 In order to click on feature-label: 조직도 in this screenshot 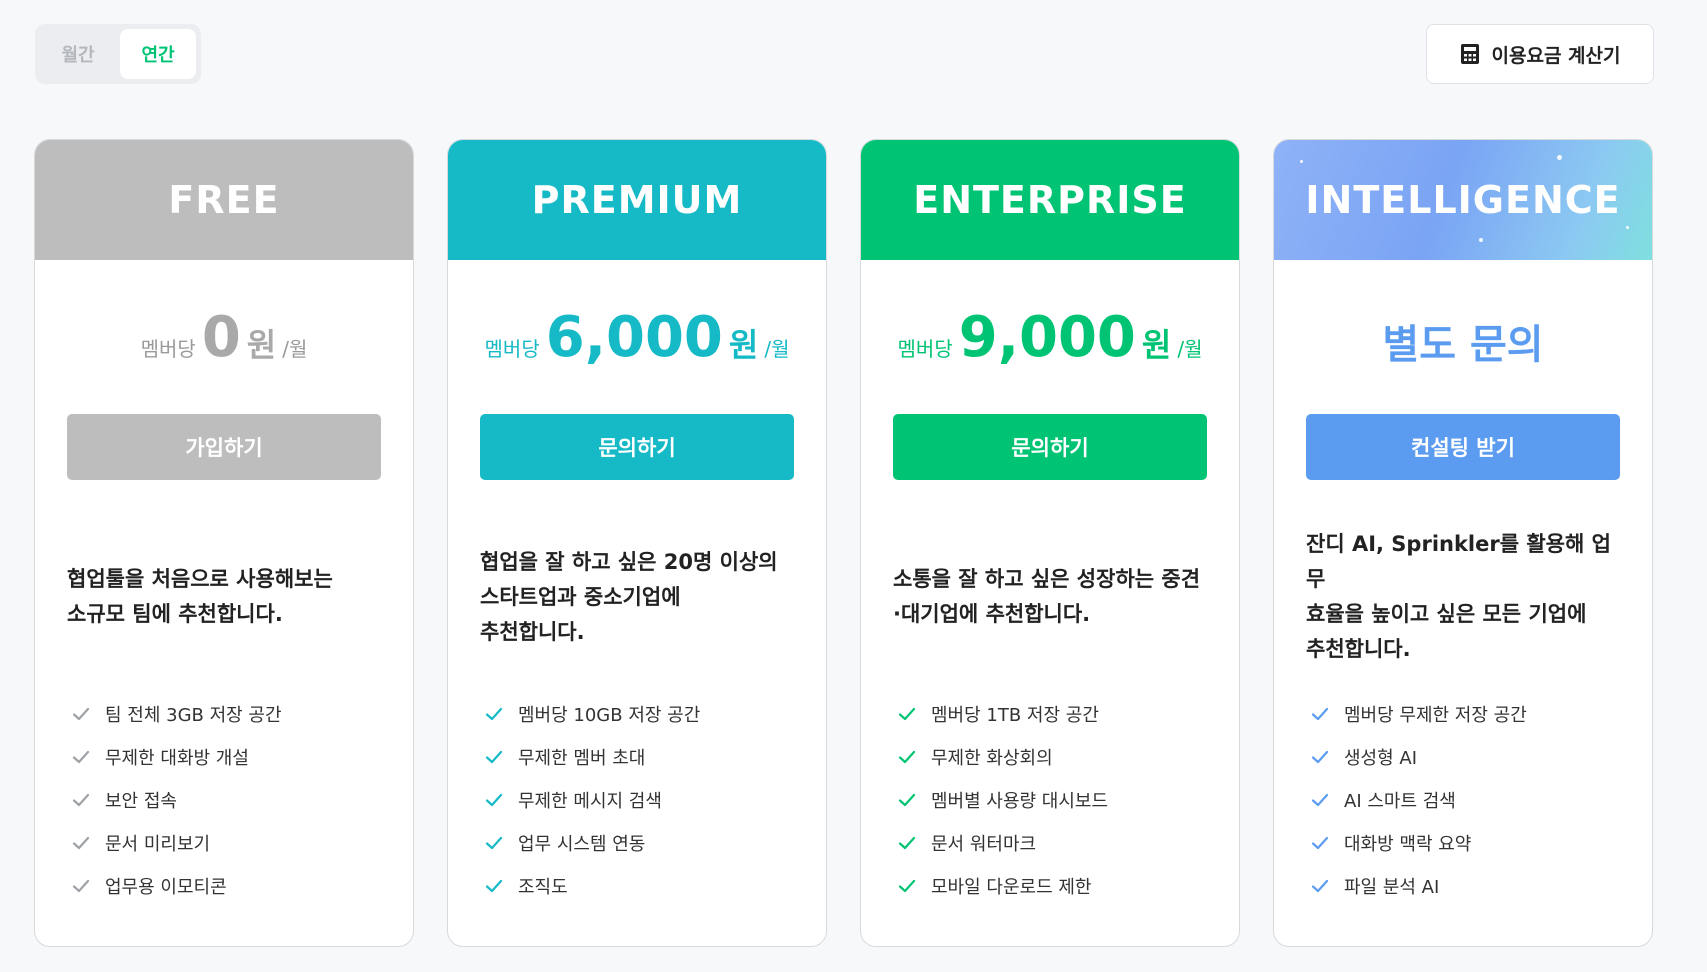, I will do `click(543, 887)`.